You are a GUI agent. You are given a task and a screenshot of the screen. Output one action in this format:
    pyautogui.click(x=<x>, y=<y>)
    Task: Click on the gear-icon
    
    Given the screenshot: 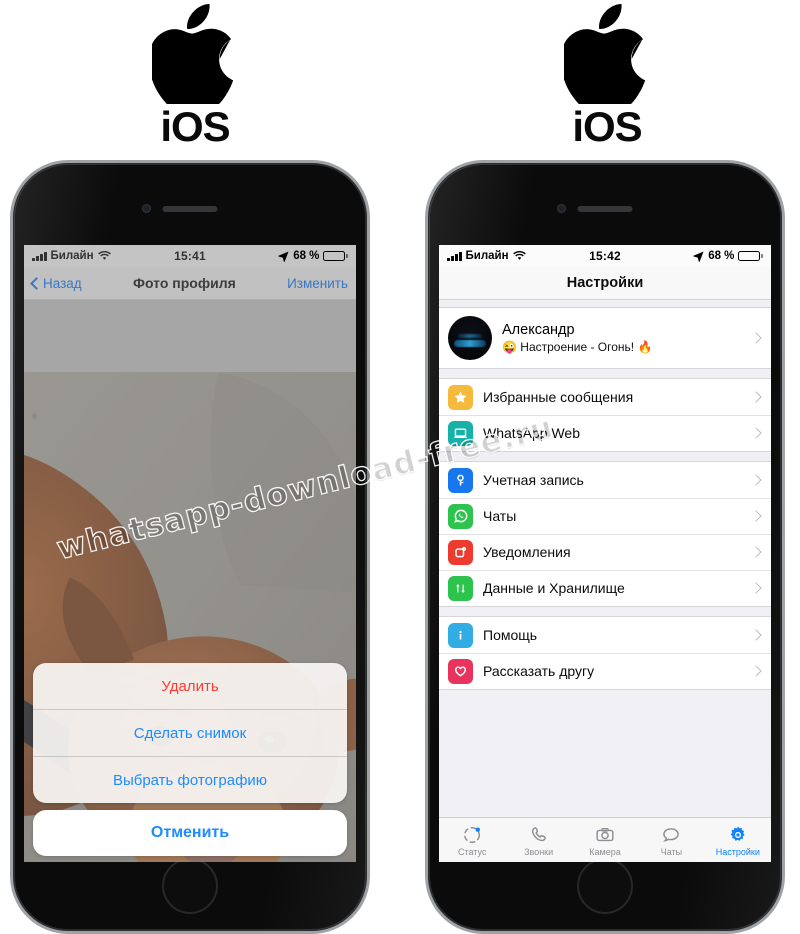 What is the action you would take?
    pyautogui.click(x=738, y=835)
    